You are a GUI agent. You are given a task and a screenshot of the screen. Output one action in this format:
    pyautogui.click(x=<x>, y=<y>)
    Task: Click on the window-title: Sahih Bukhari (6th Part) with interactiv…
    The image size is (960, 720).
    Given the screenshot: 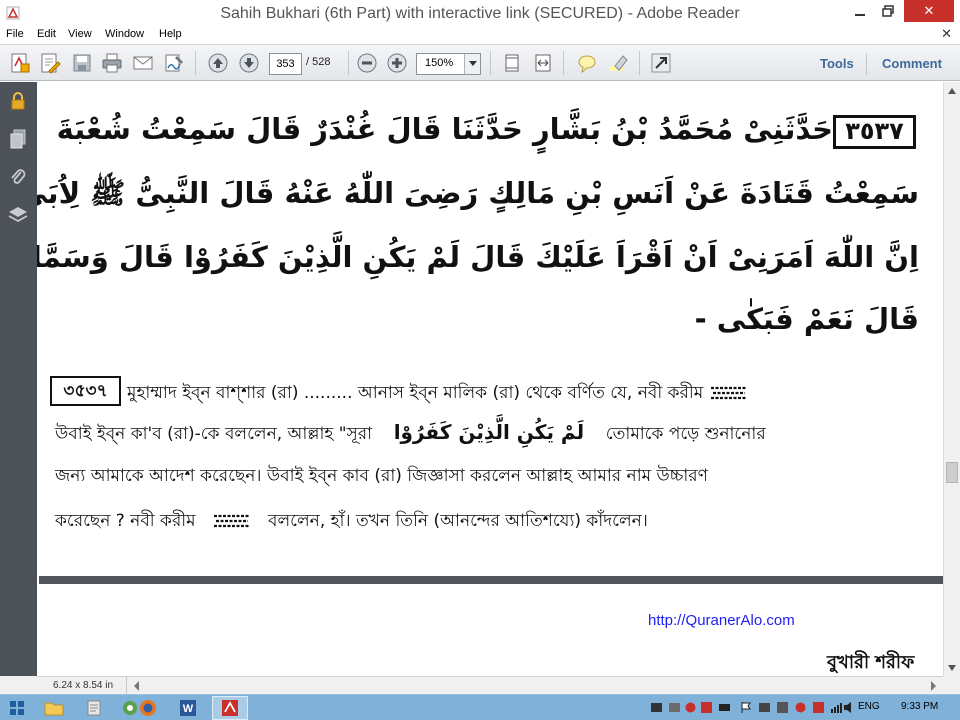 What is the action you would take?
    pyautogui.click(x=480, y=13)
    